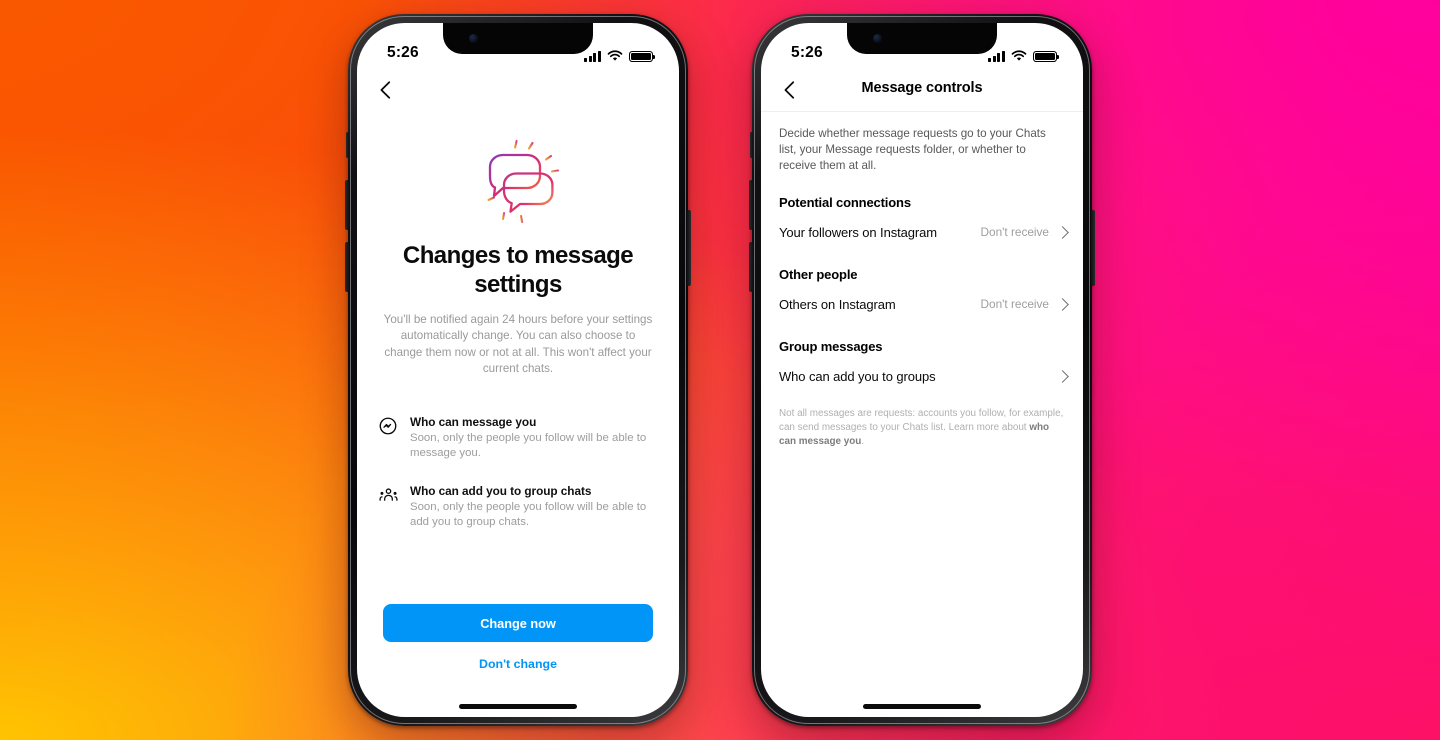 The image size is (1440, 740). Describe the element at coordinates (347, 205) in the screenshot. I see `volume-up-button-left` at that location.